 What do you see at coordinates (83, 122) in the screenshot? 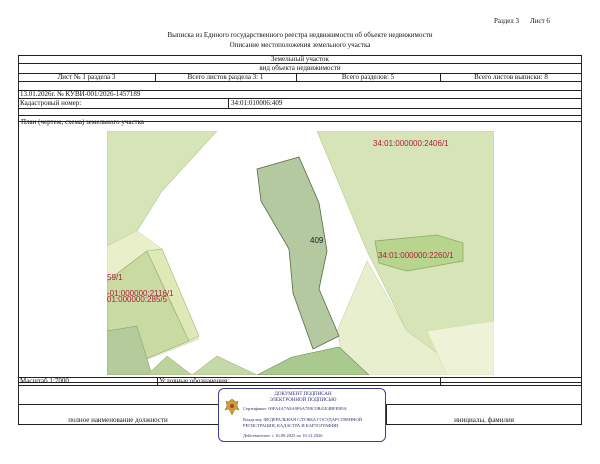
I see `plan-label: План (чертеж, схема) земельного участка` at bounding box center [83, 122].